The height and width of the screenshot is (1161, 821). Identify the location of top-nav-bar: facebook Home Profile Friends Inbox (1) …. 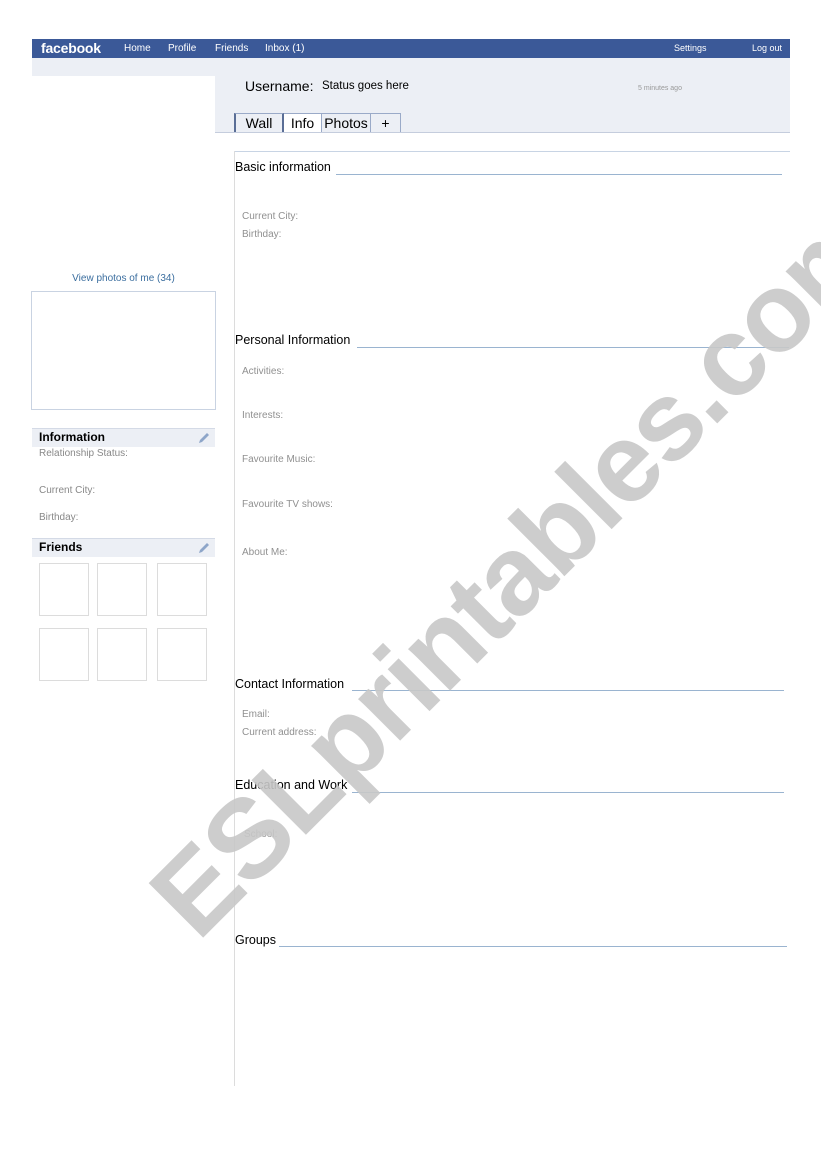
(411, 48).